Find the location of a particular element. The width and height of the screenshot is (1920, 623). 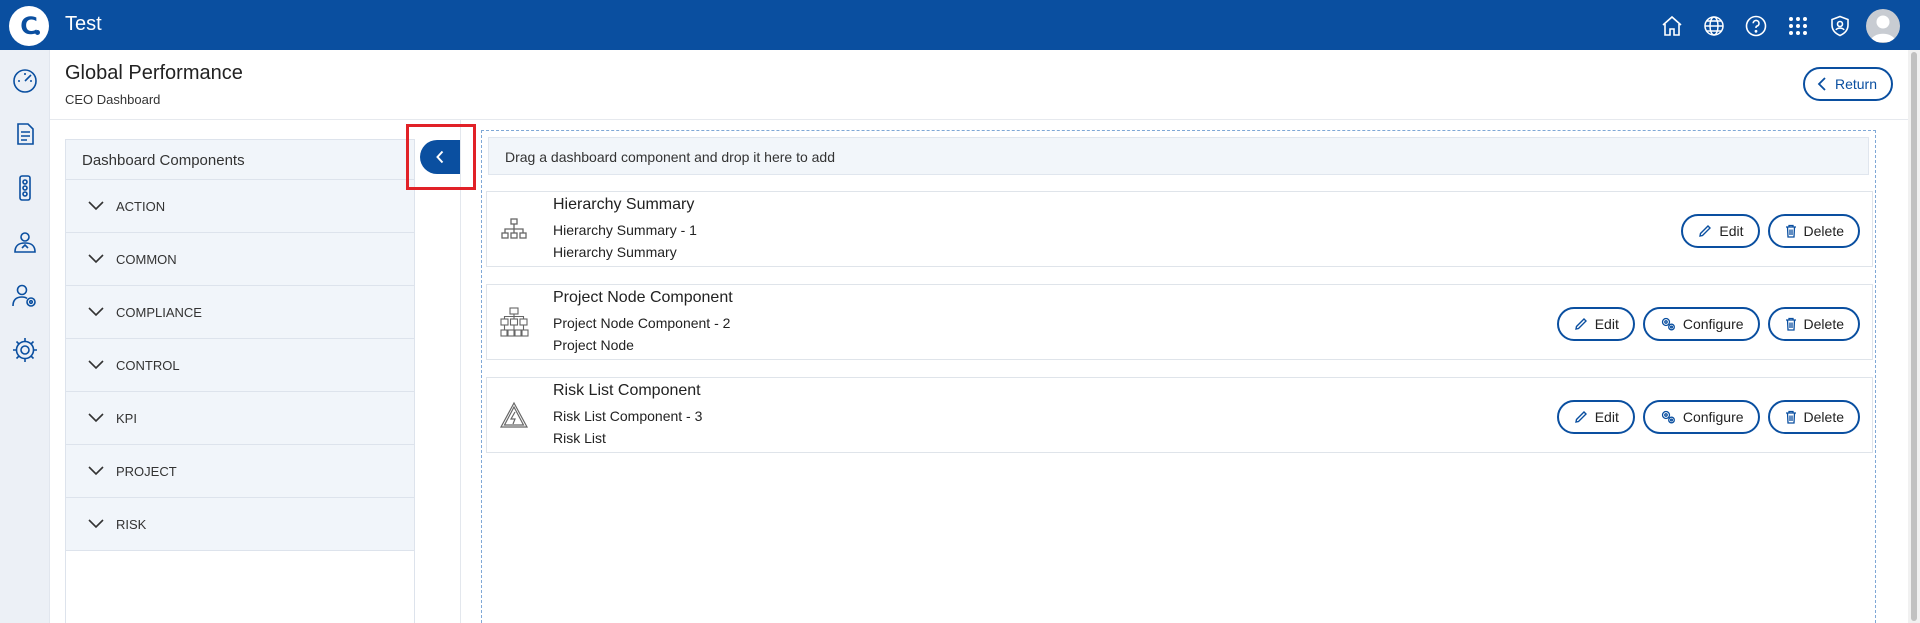

card-type: Risk List is located at coordinates (579, 438).